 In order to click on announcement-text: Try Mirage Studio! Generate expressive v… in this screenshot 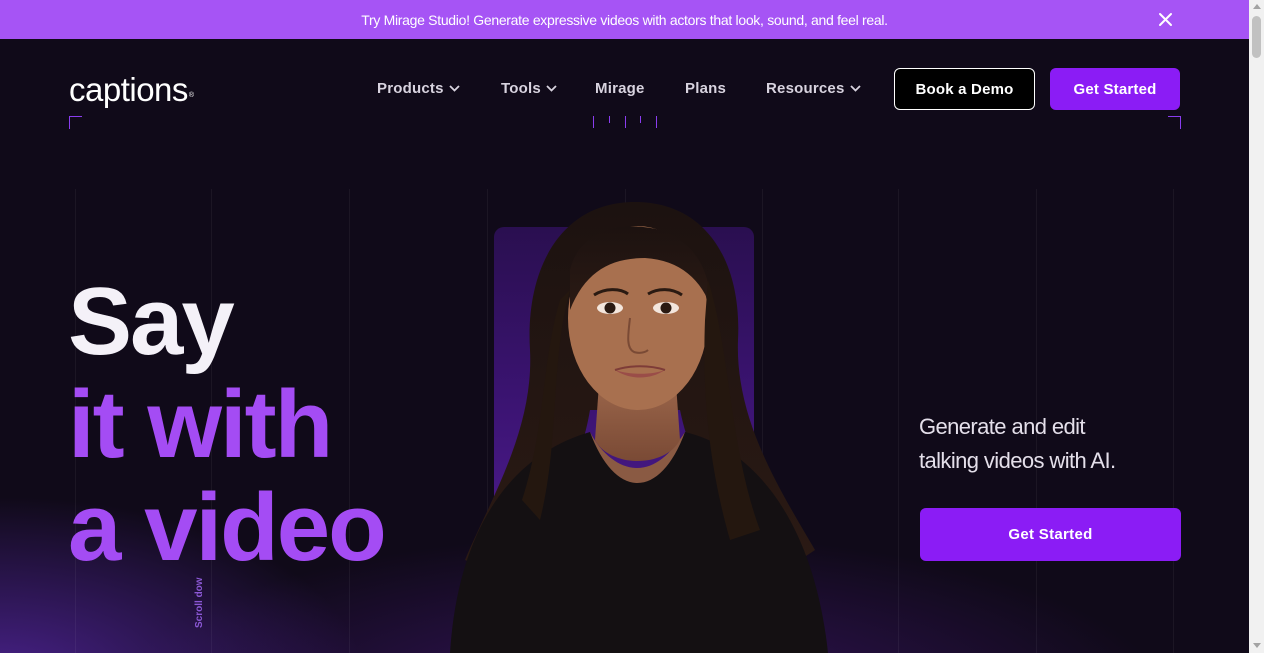, I will do `click(624, 20)`.